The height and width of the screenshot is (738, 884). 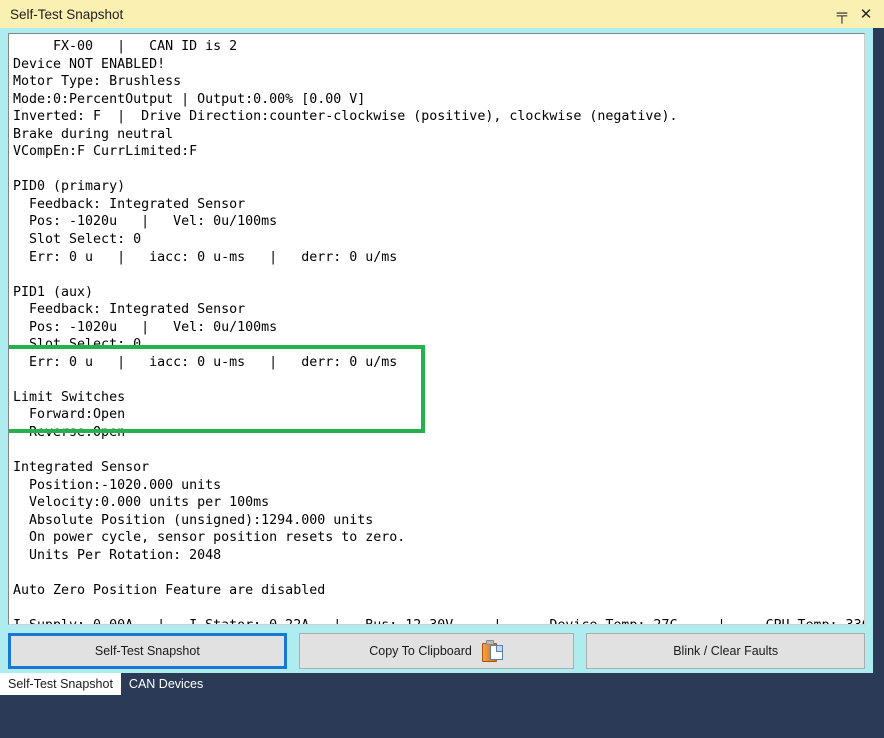 I want to click on clipboard-page, so click(x=496, y=652).